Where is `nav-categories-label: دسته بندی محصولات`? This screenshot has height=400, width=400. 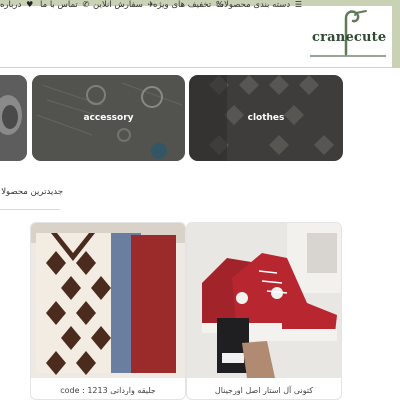
nav-categories-label: دسته بندی محصولات is located at coordinates (253, 5).